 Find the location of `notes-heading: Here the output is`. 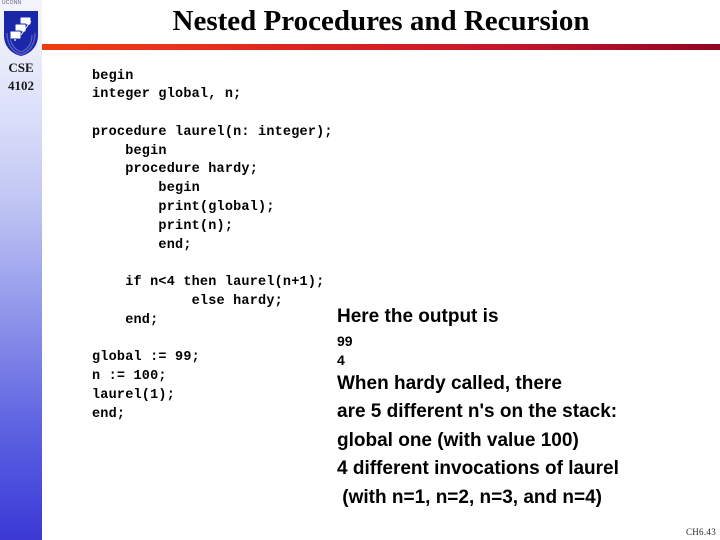

notes-heading: Here the output is is located at coordinates (418, 316).